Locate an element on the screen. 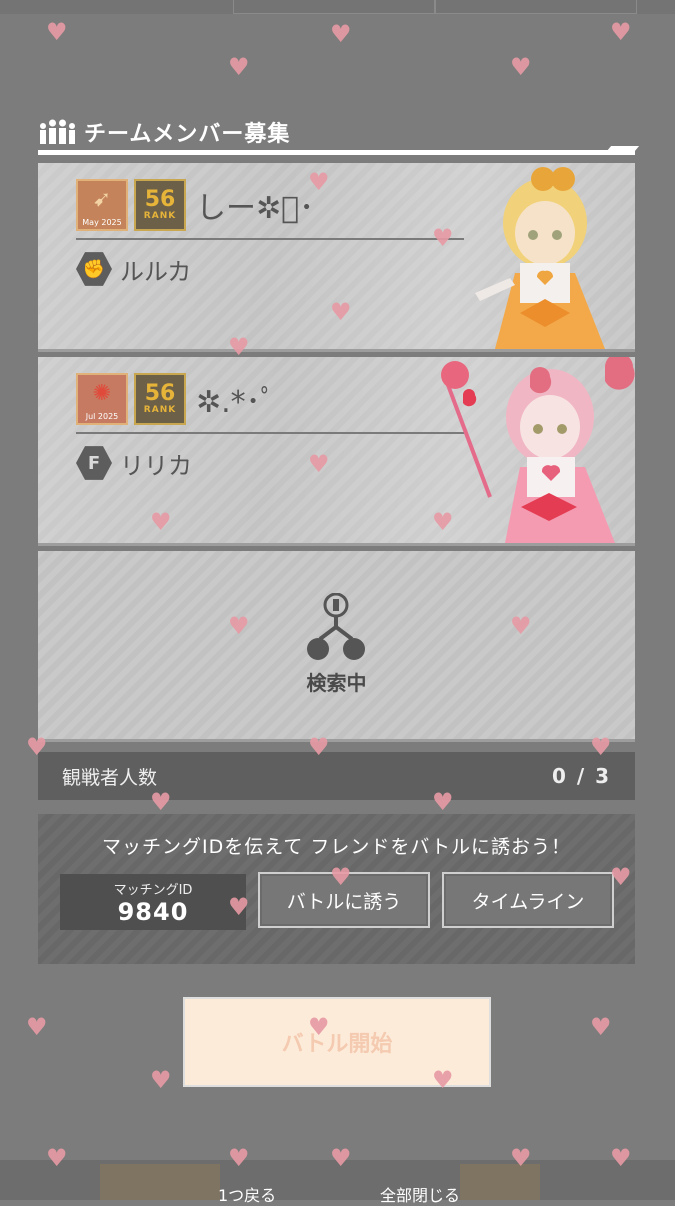 Image resolution: width=675 pixels, height=1206 pixels. back-button: 1つ戻る is located at coordinates (247, 1194).